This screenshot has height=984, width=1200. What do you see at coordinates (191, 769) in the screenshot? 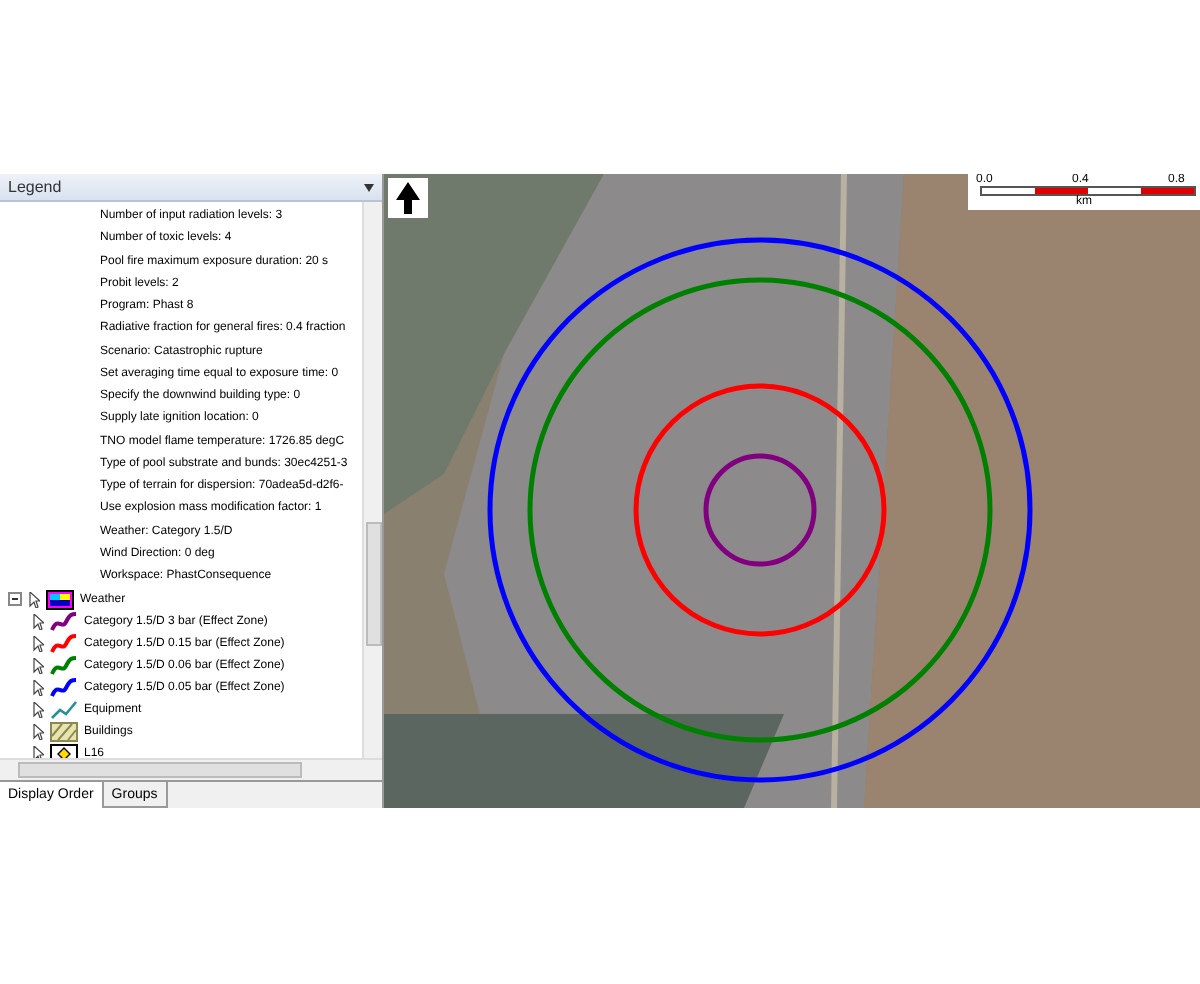
I see `horizontal-scrollbar` at bounding box center [191, 769].